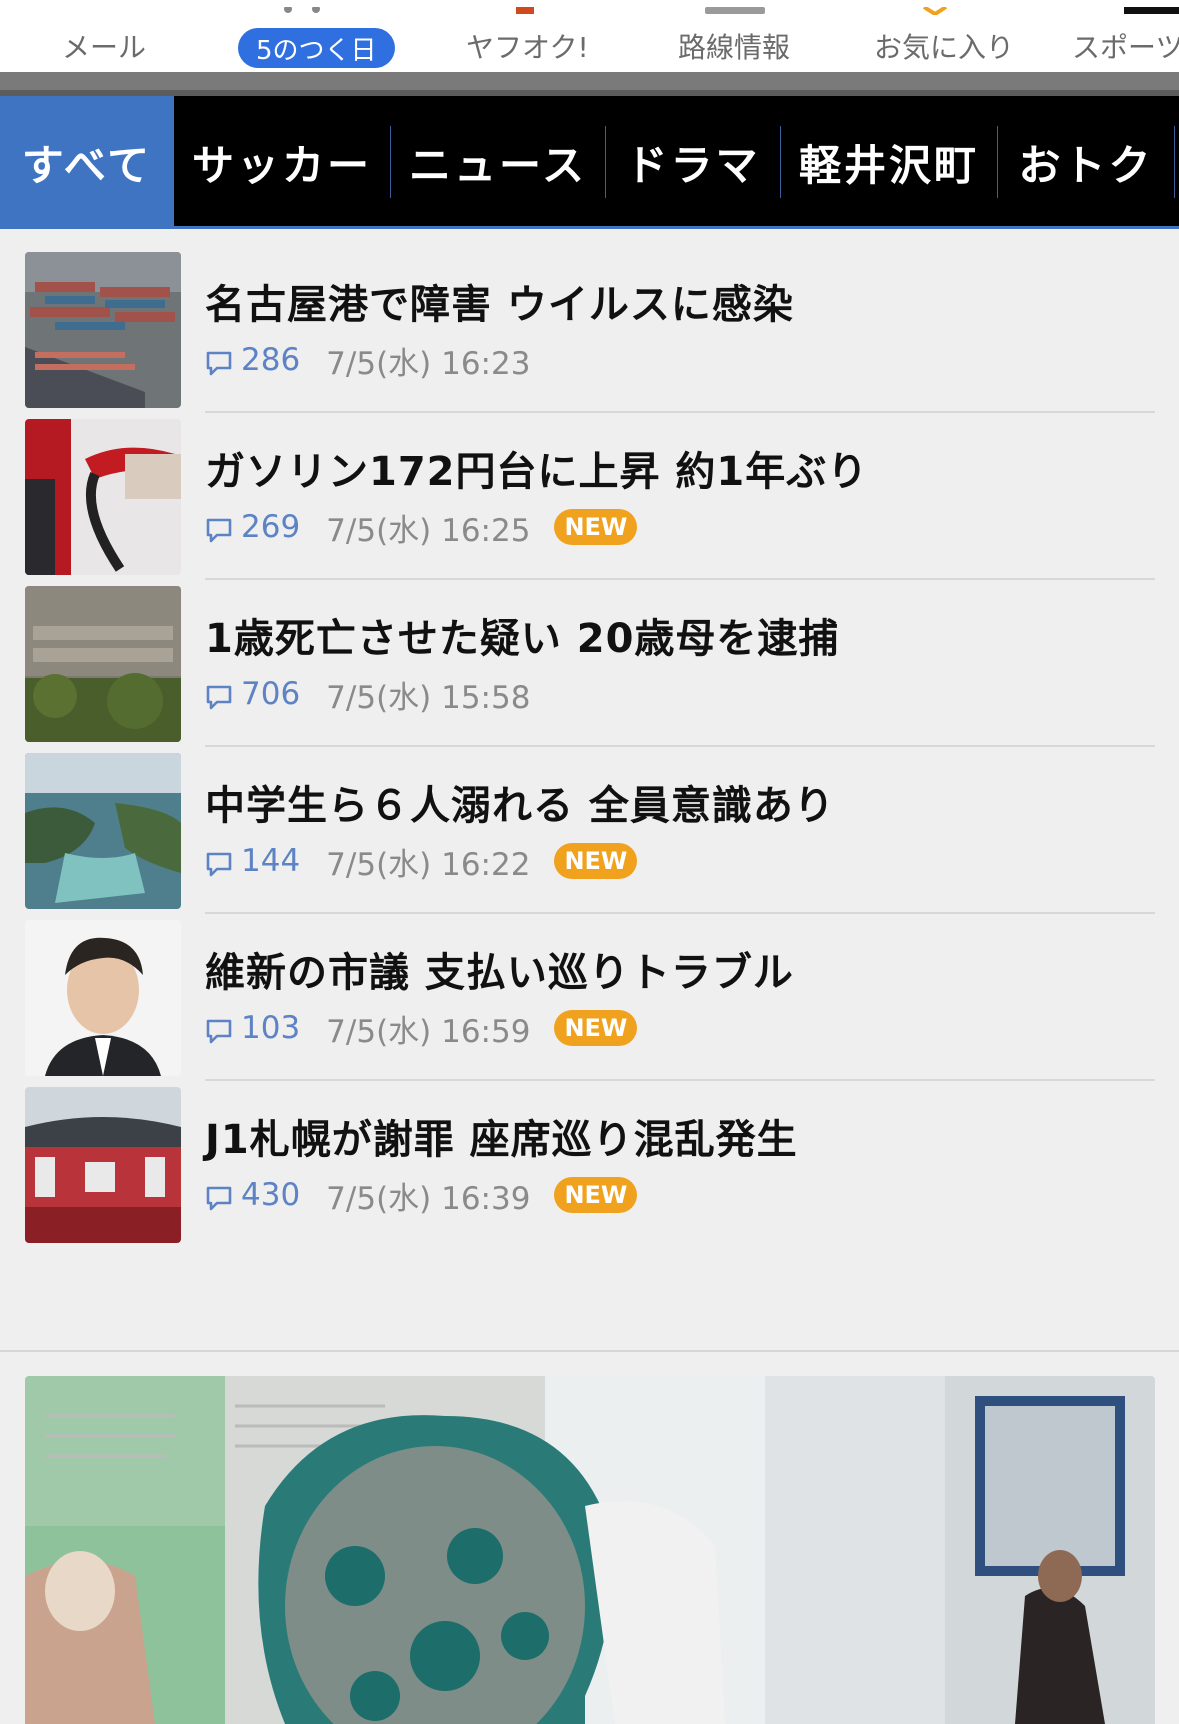 The height and width of the screenshot is (1724, 1179). I want to click on service-route: 路線情報, so click(734, 46).